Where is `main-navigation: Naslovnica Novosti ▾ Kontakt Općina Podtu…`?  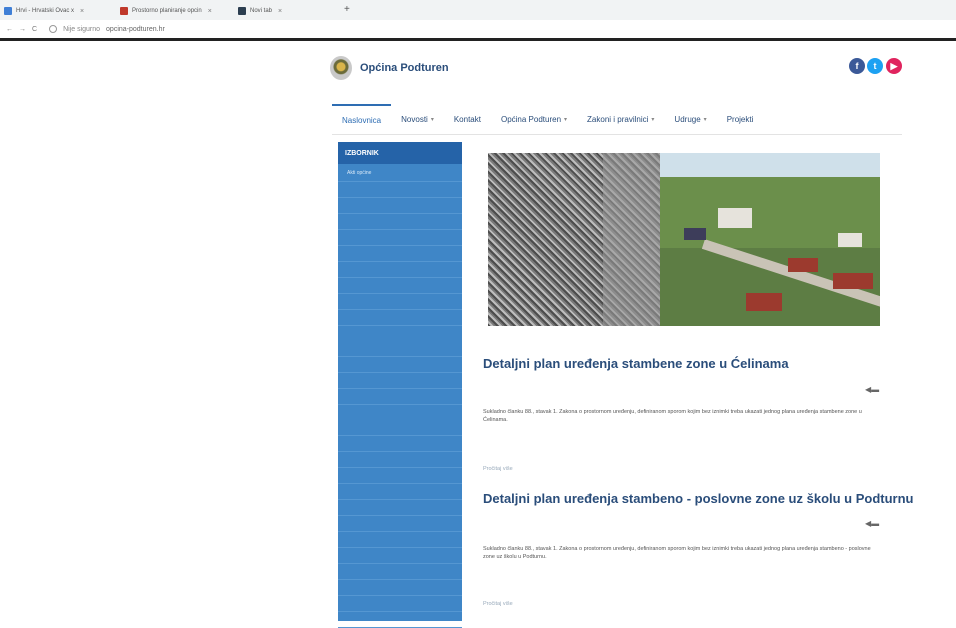 main-navigation: Naslovnica Novosti ▾ Kontakt Općina Podtu… is located at coordinates (547, 119).